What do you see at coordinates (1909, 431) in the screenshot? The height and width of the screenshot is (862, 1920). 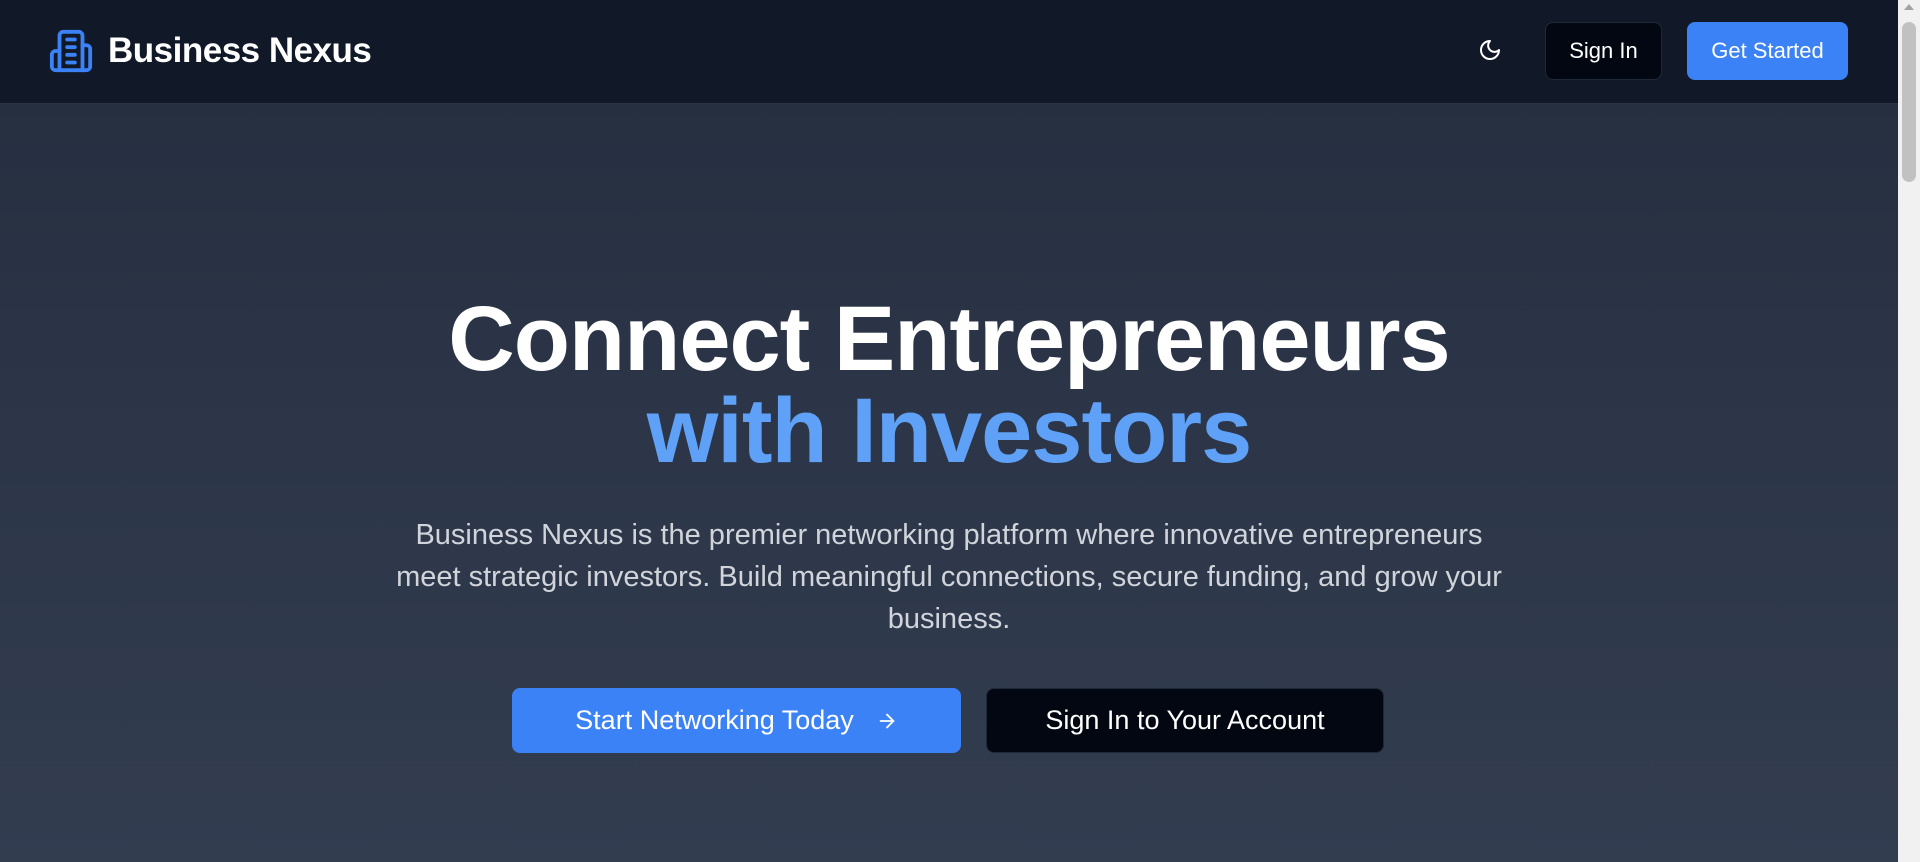 I see `vertical-scrollbar` at bounding box center [1909, 431].